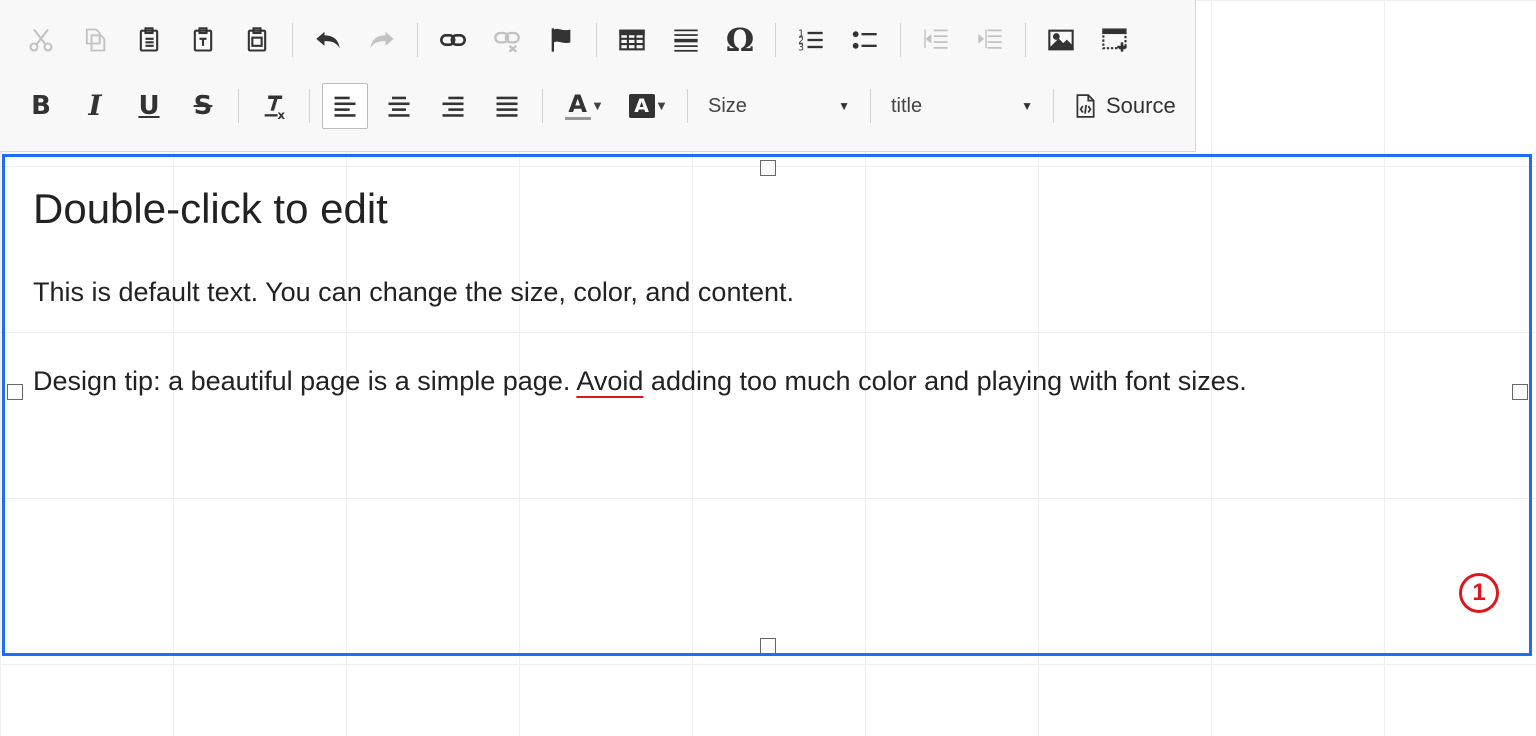 Image resolution: width=1536 pixels, height=736 pixels. I want to click on svg-text: 2, so click(801, 41).